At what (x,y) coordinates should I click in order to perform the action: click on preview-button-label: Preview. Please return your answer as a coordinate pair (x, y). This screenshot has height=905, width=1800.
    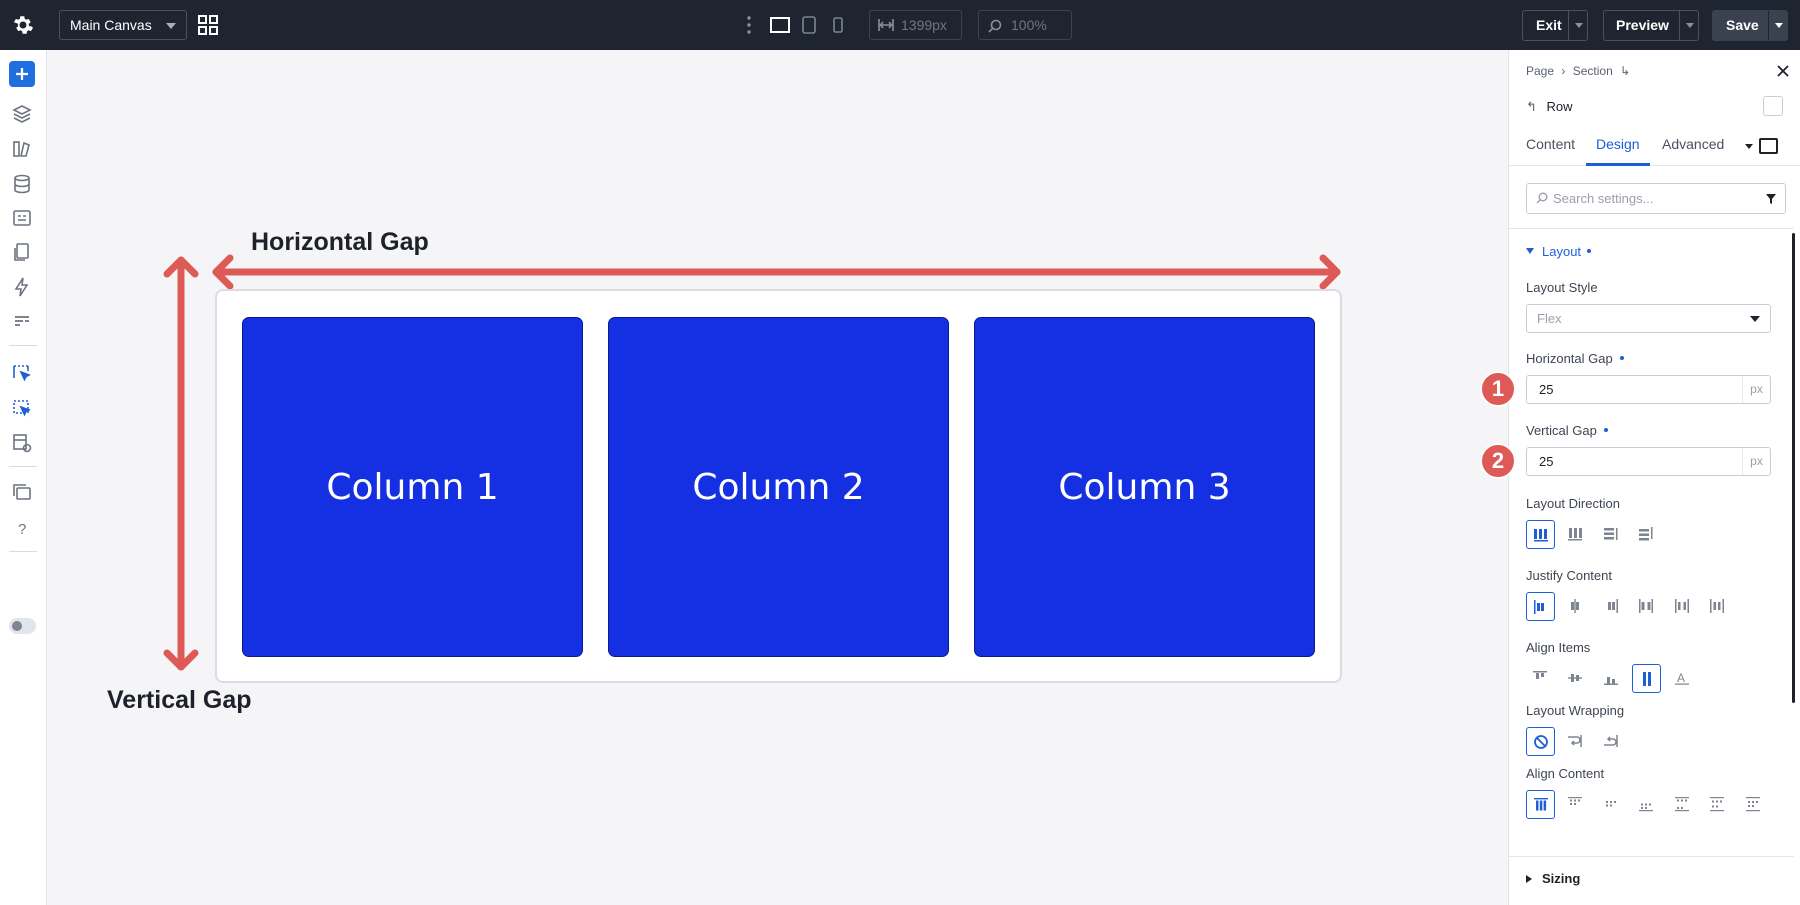
    Looking at the image, I should click on (1642, 25).